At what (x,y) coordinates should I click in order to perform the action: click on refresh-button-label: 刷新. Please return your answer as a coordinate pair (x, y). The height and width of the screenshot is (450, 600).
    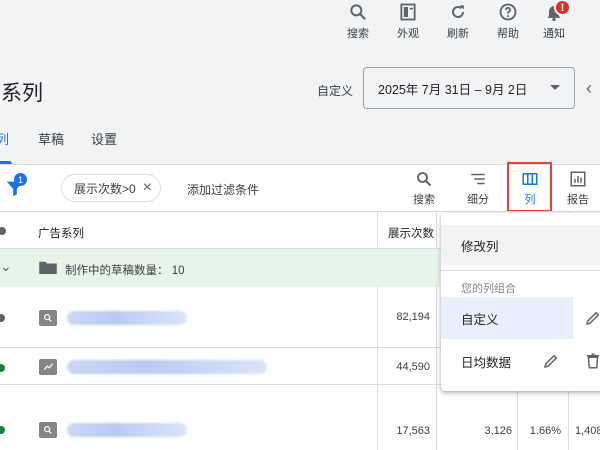
    Looking at the image, I should click on (458, 34).